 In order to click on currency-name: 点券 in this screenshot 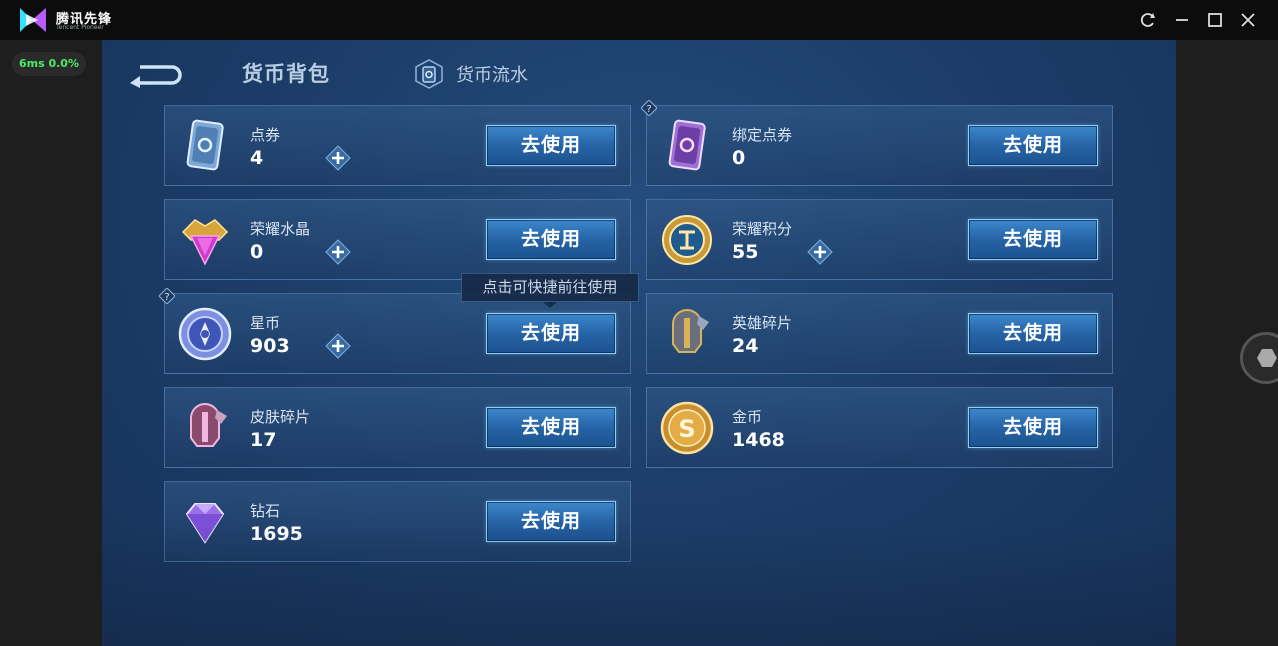, I will do `click(265, 135)`.